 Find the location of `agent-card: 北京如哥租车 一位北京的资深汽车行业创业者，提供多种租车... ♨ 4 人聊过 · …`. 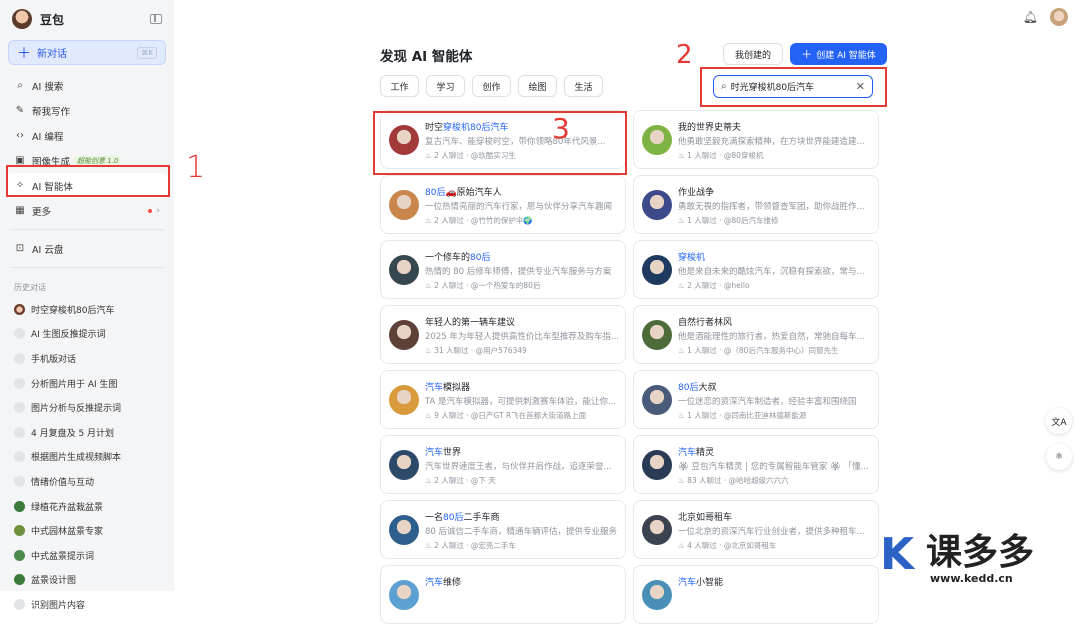

agent-card: 北京如哥租车 一位北京的资深汽车行业创业者，提供多种租车... ♨ 4 人聊过 · … is located at coordinates (756, 529).